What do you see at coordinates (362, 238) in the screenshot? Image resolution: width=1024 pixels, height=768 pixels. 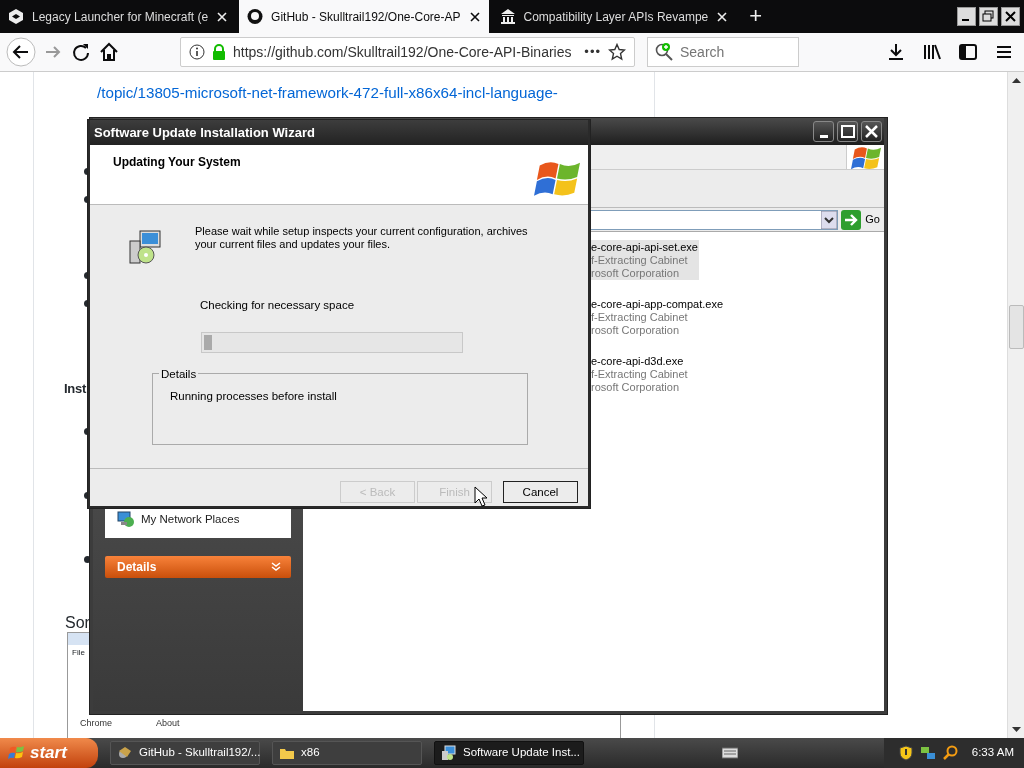 I see `message-text: Please wait while setup inspects your current configuration, archives your current files and updates your files.` at bounding box center [362, 238].